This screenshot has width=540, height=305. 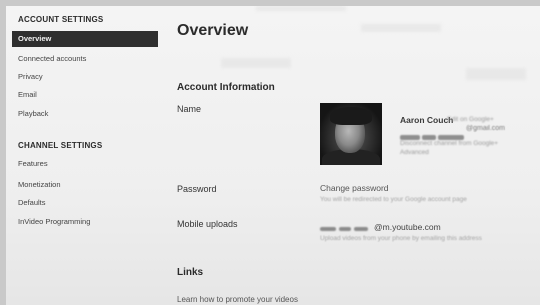 I want to click on account-email: @gmail.com, so click(x=463, y=132).